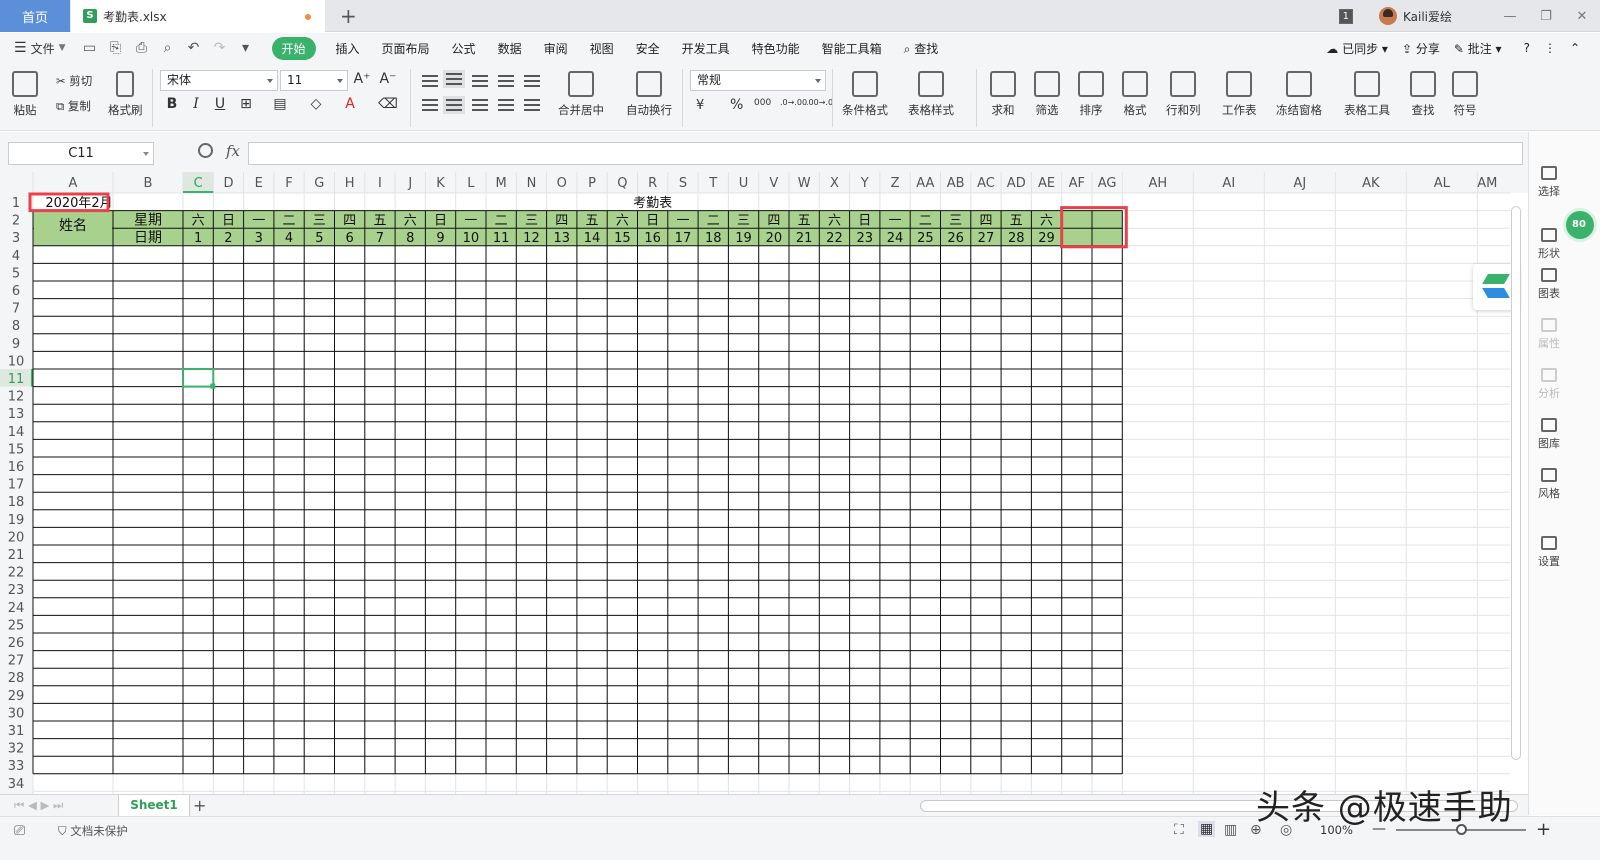 Image resolution: width=1600 pixels, height=860 pixels. What do you see at coordinates (532, 81) in the screenshot?
I see `indent-increase-icon` at bounding box center [532, 81].